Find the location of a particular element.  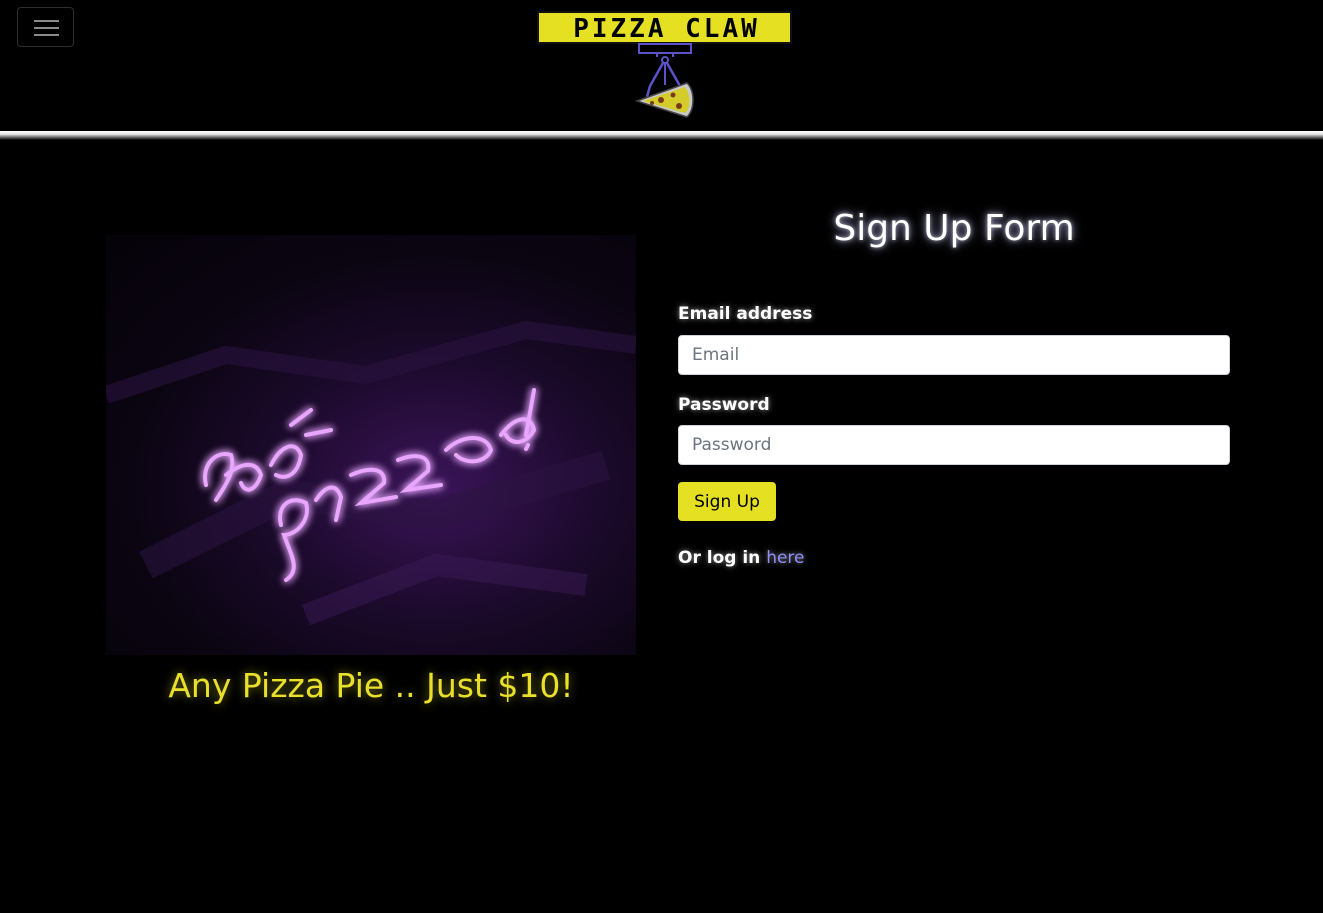

navbar: PIZZA CLAW is located at coordinates (661, 66).